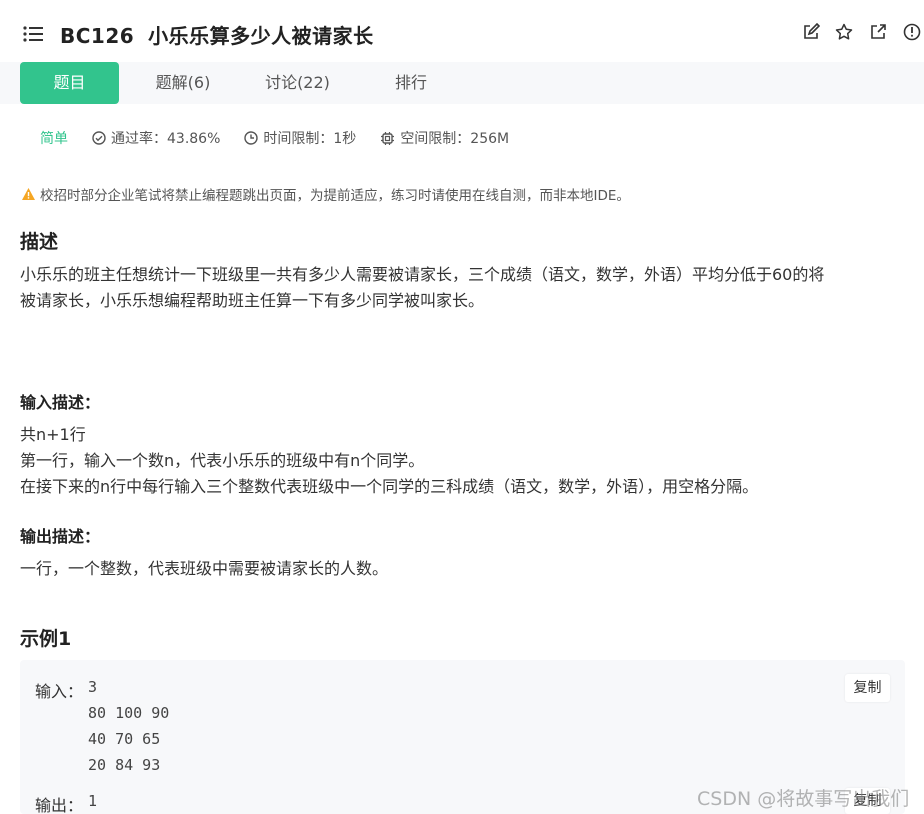 This screenshot has height=814, width=924. I want to click on example-heading: 示例1, so click(46, 639).